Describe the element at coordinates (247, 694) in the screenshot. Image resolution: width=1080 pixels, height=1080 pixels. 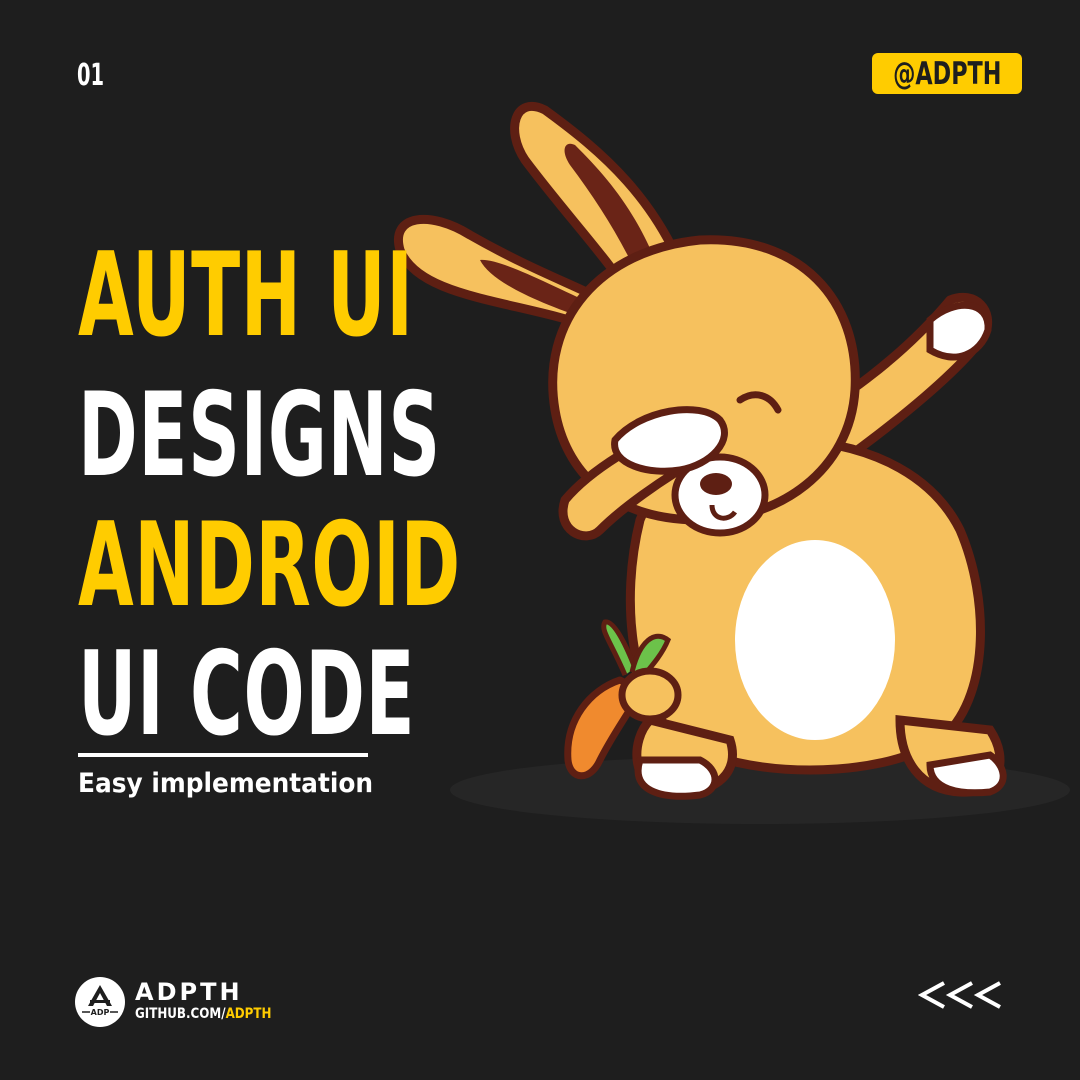
I see `headline-line-4: UI CODE` at that location.